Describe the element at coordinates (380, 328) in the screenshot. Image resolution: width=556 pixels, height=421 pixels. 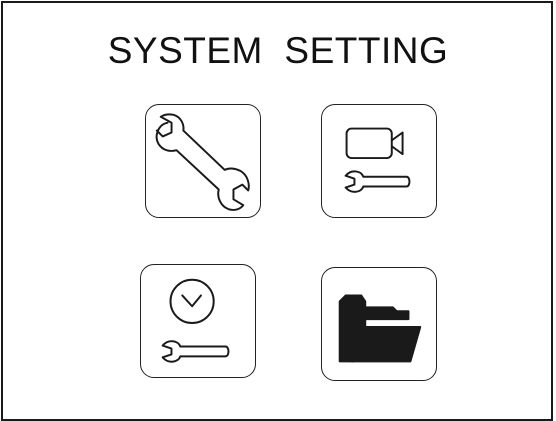
I see `folder-icon` at that location.